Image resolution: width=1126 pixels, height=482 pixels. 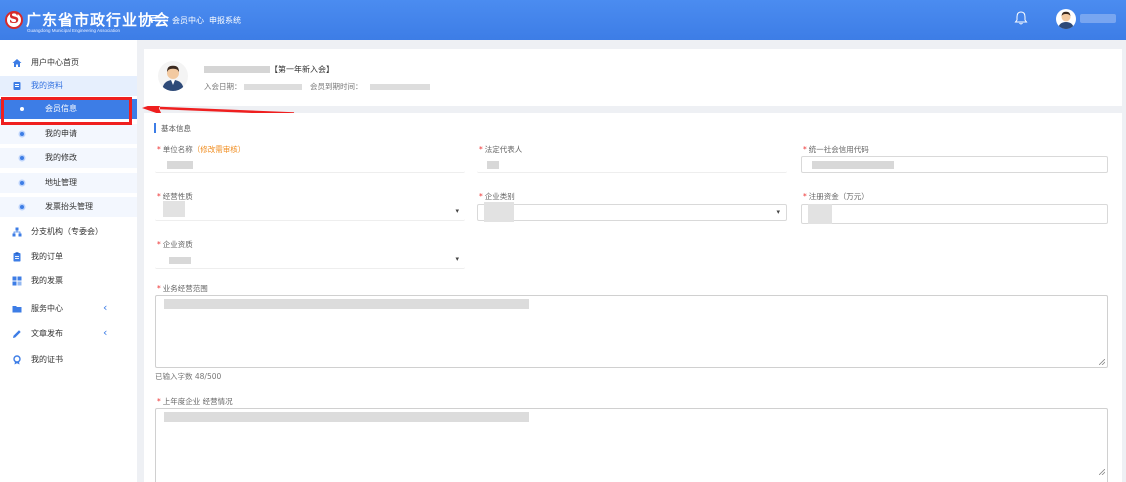 I want to click on sidebar-item-user-center-home: 用户中心首页, so click(x=68, y=63).